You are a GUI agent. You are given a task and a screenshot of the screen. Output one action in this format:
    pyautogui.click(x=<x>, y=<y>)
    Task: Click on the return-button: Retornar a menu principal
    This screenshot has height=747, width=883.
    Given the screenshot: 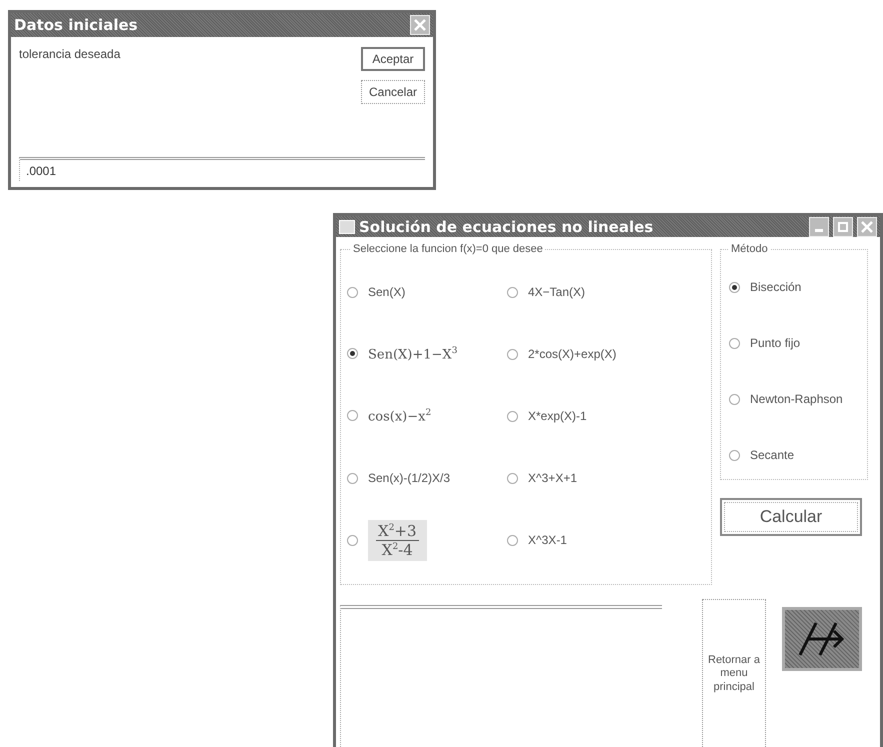 What is the action you would take?
    pyautogui.click(x=734, y=673)
    